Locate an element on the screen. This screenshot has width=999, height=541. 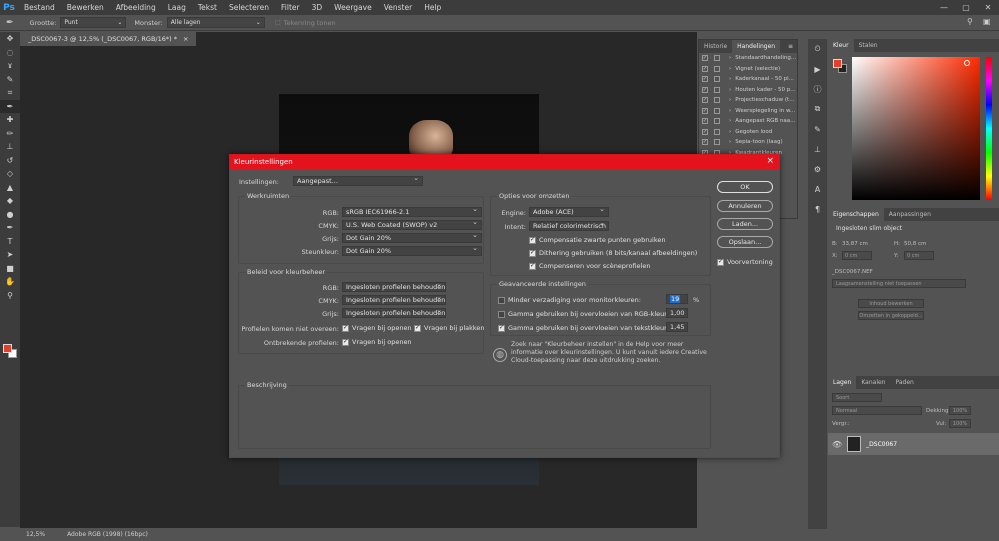
tab-historie: Historie is located at coordinates (715, 46).